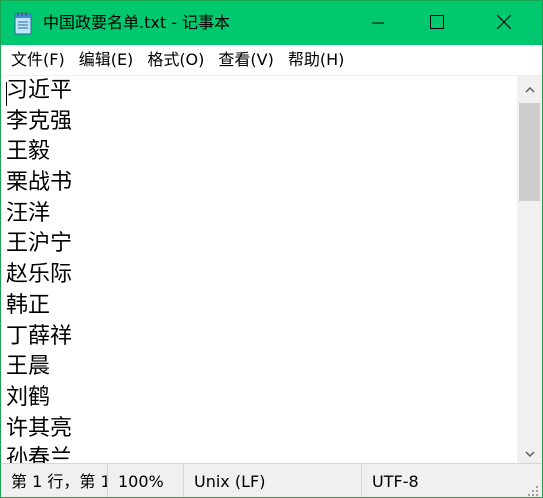 This screenshot has width=543, height=498. What do you see at coordinates (28, 213) in the screenshot?
I see `text-line: 汪洋` at bounding box center [28, 213].